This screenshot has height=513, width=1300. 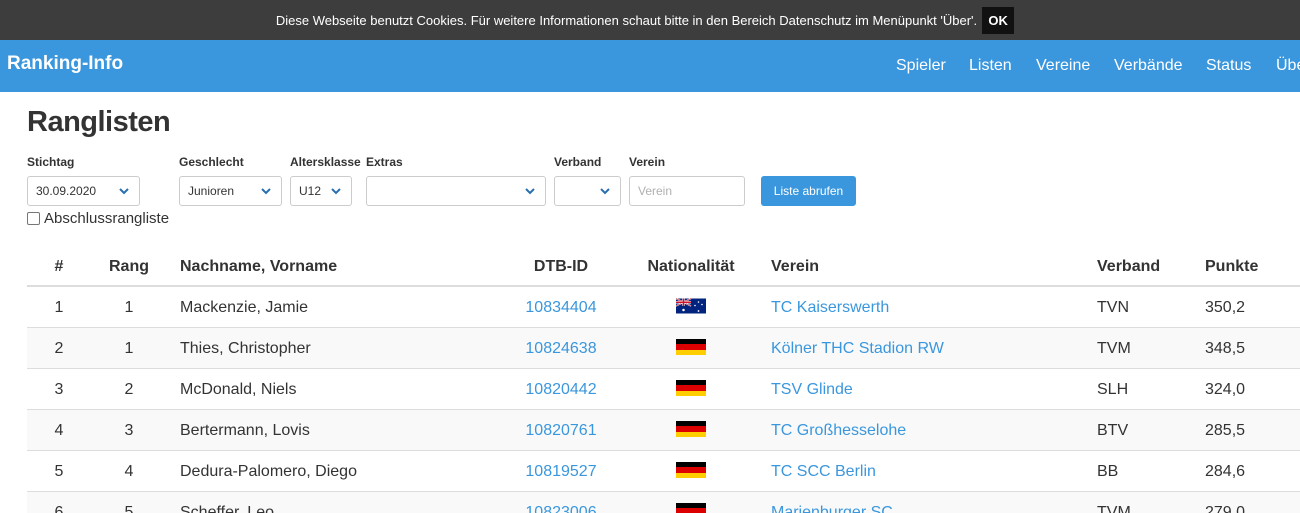 What do you see at coordinates (587, 191) in the screenshot?
I see `verband-select` at bounding box center [587, 191].